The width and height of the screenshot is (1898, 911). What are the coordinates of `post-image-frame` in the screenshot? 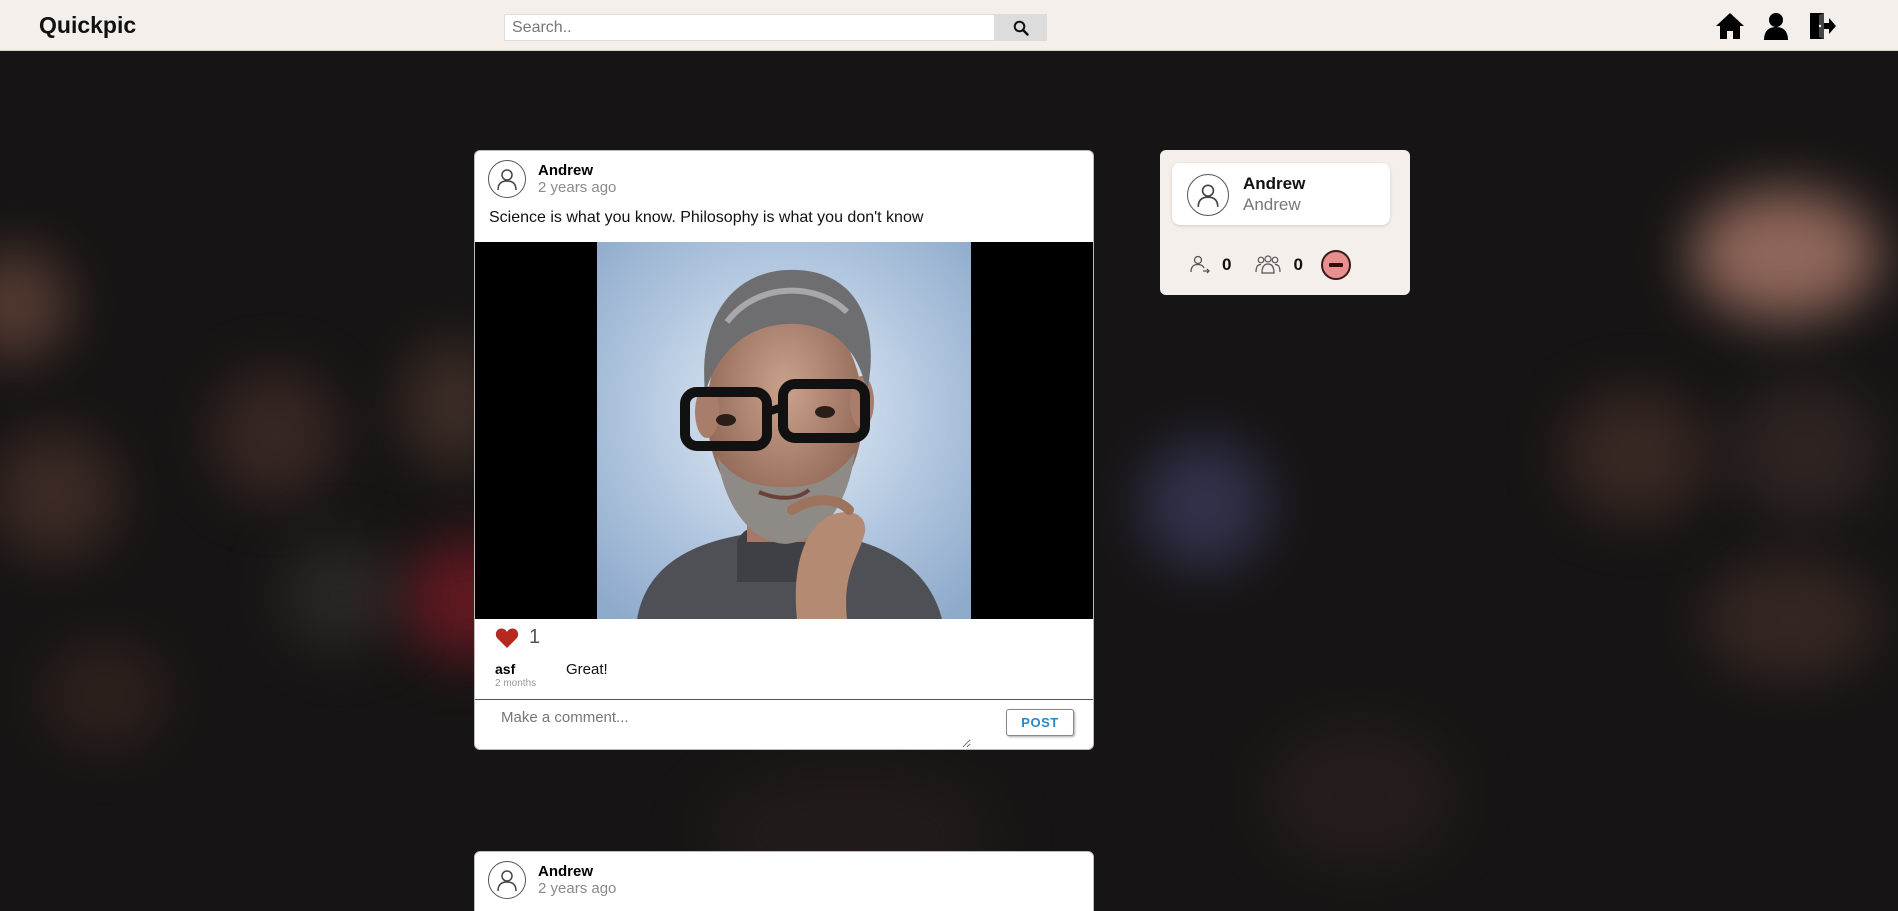 It's located at (784, 430).